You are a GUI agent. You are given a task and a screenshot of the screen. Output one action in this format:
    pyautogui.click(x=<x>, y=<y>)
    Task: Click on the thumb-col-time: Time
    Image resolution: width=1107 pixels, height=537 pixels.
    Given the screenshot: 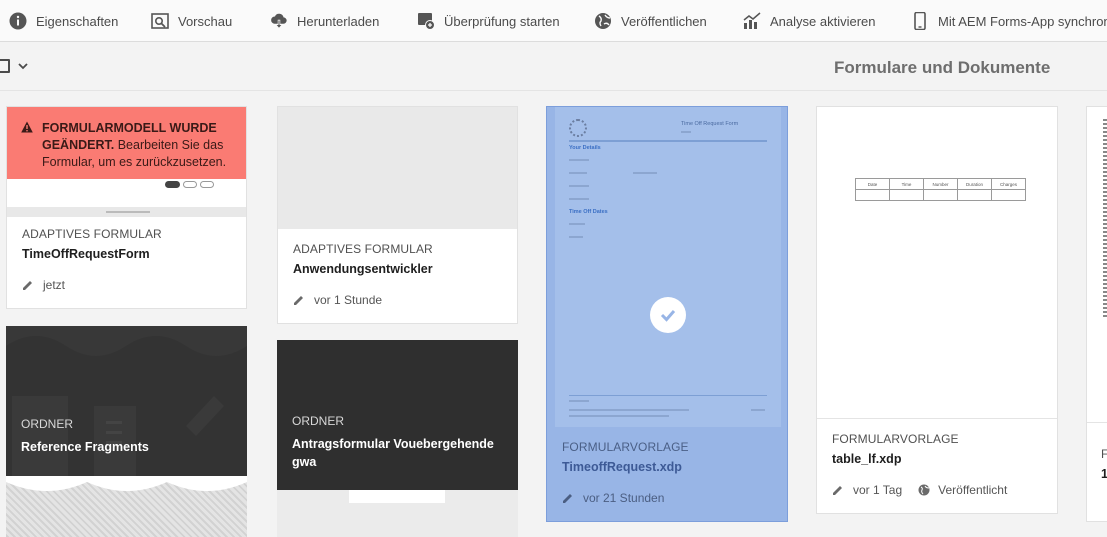 What is the action you would take?
    pyautogui.click(x=906, y=184)
    